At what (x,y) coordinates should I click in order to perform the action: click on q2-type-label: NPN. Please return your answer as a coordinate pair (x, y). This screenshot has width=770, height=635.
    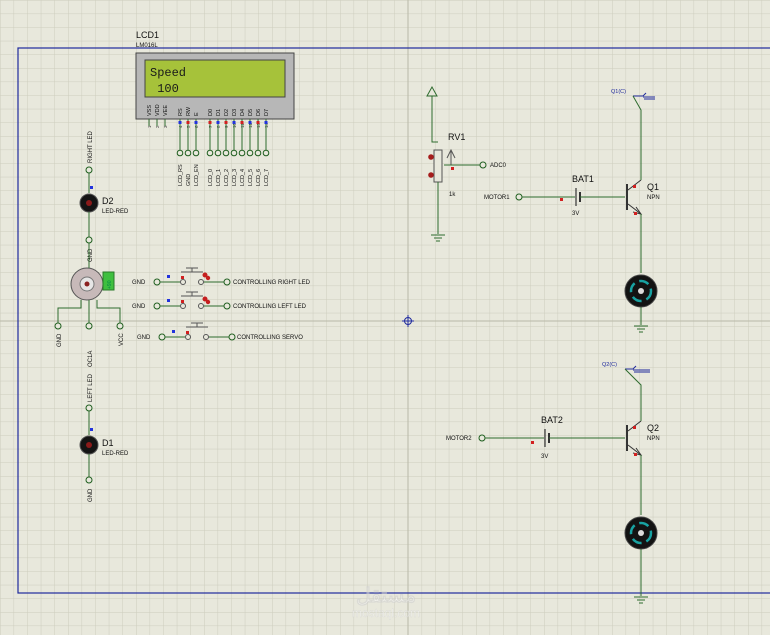
    Looking at the image, I should click on (653, 439).